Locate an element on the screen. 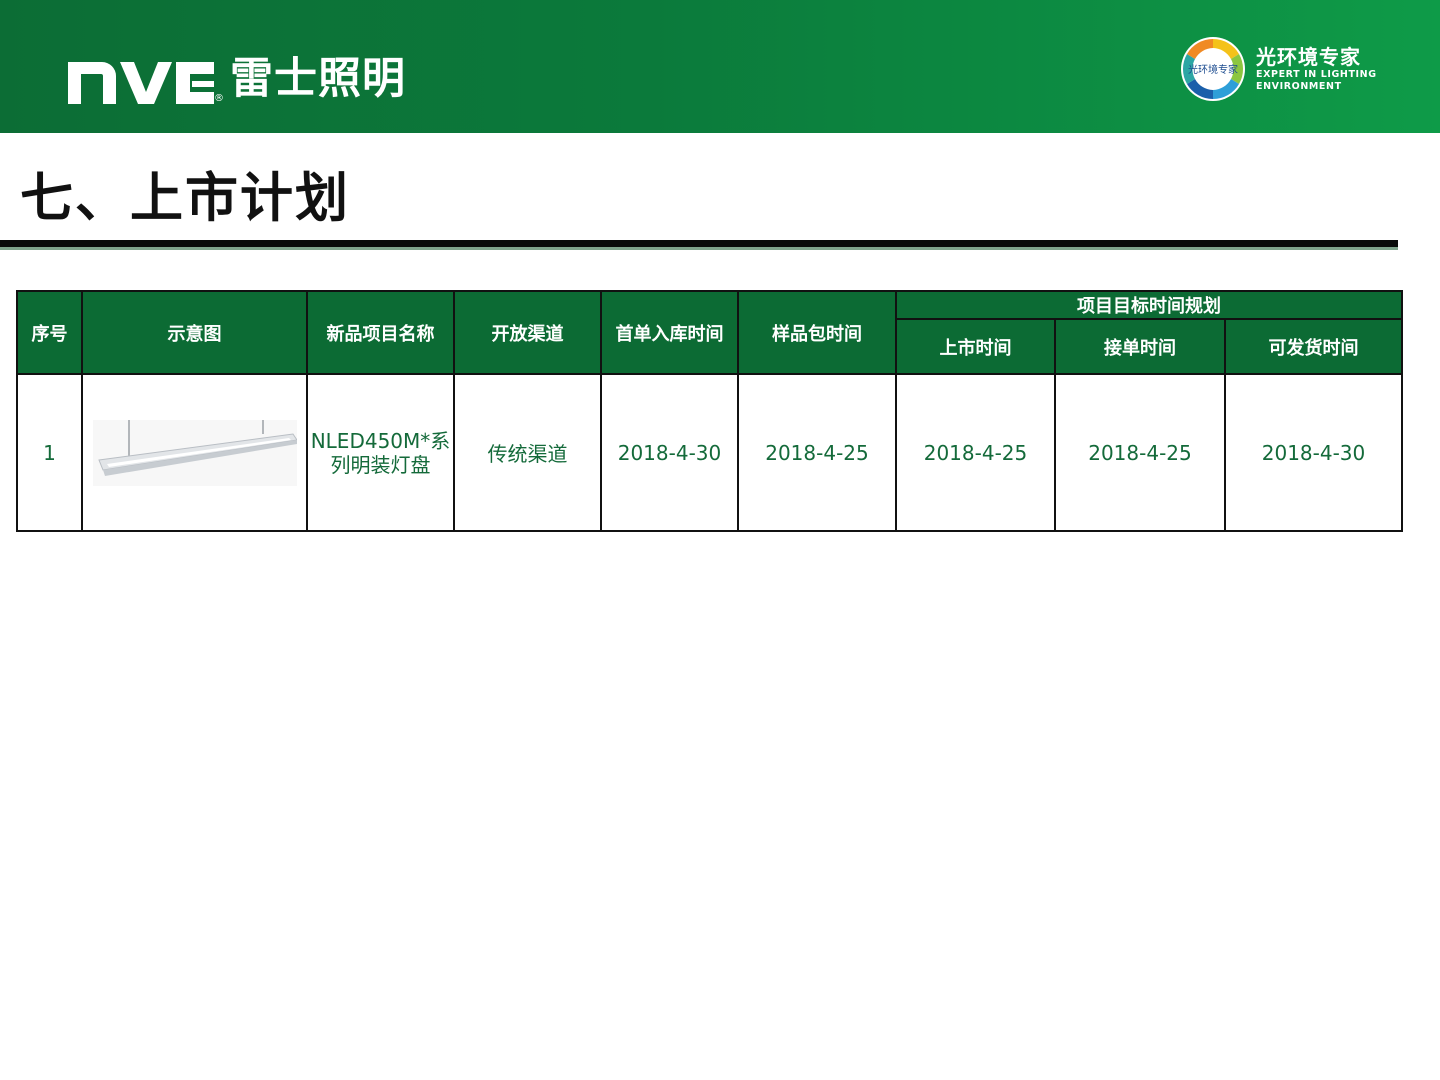  col-header-group: 项目目标时间规划 is located at coordinates (1149, 305).